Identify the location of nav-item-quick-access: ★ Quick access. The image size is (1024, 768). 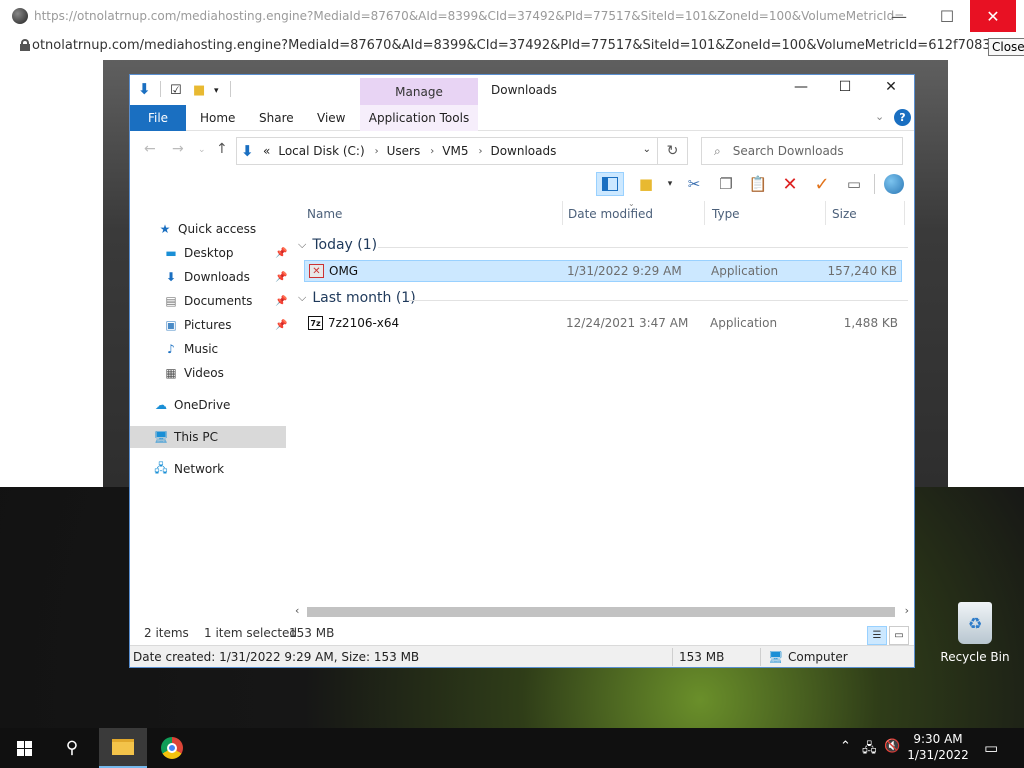
(206, 229).